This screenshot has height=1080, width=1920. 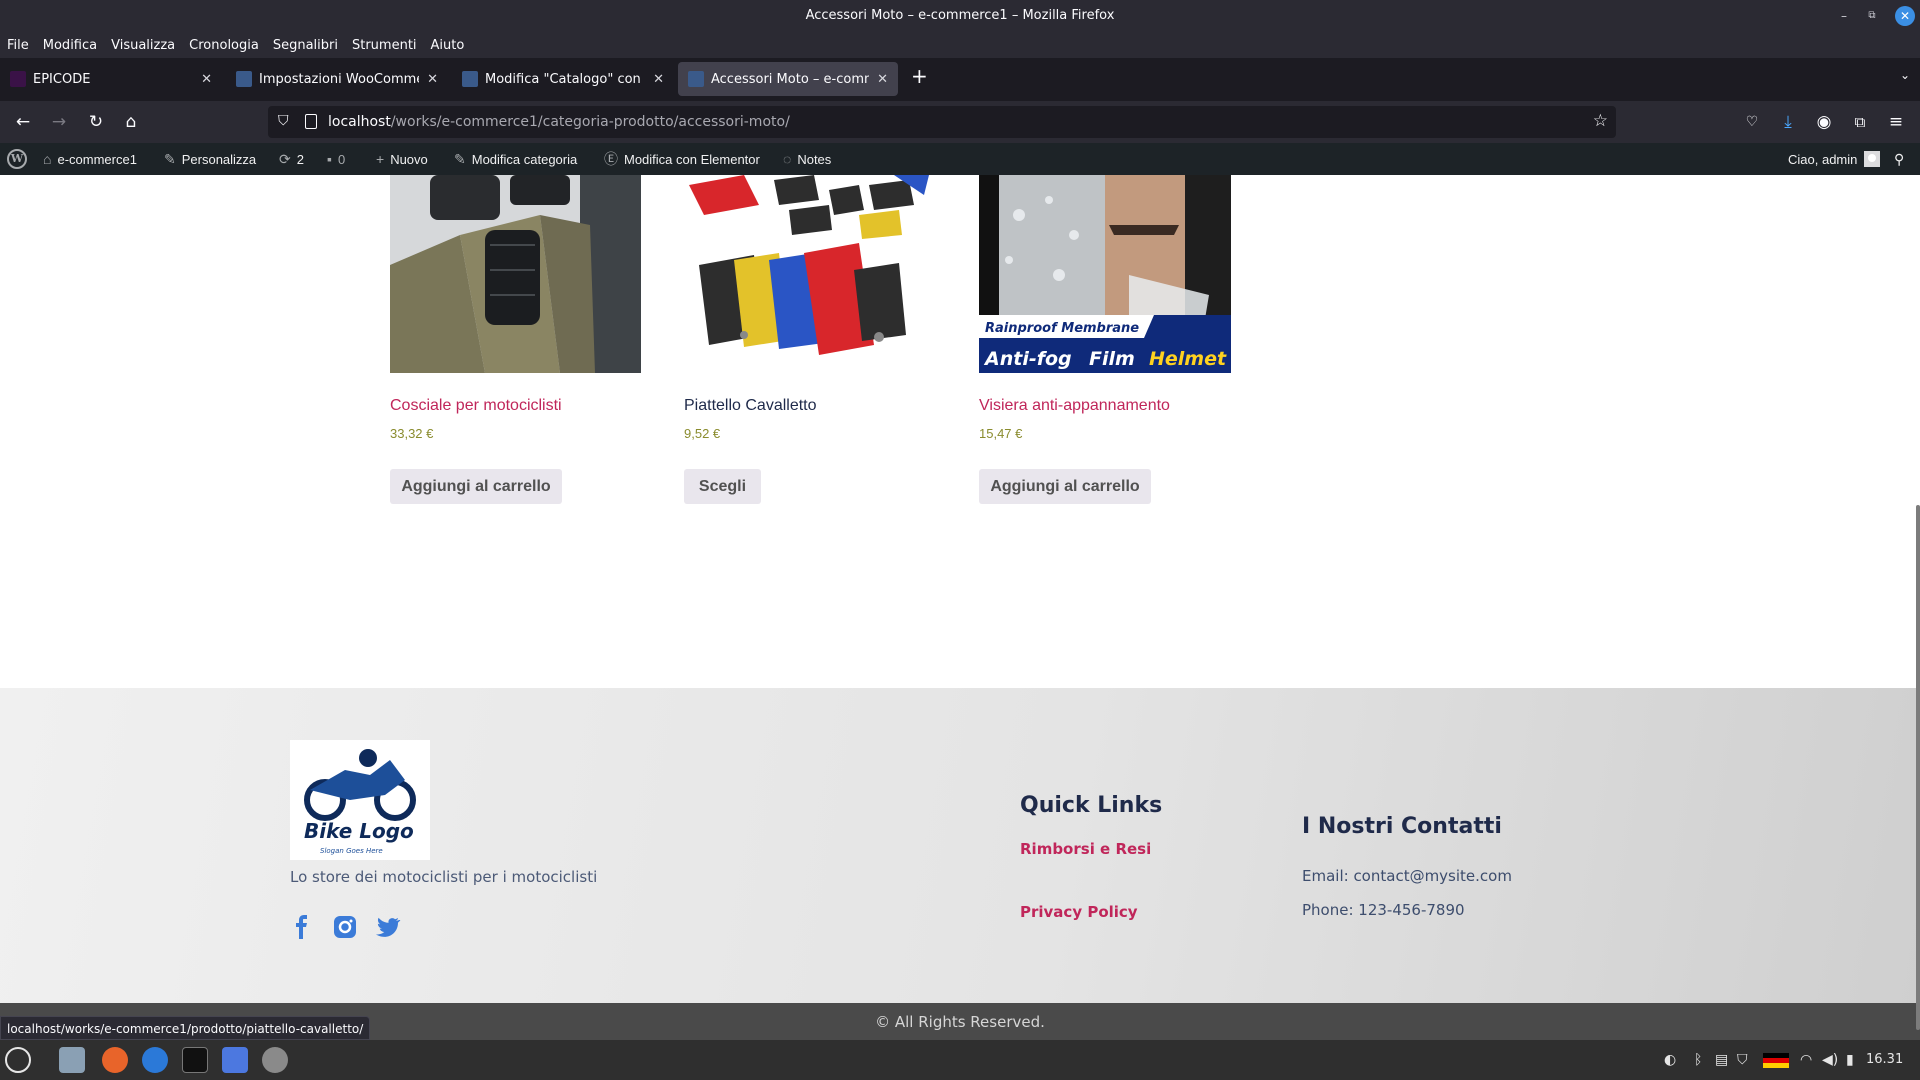 I want to click on tab-woocommerce: Impostazioni WooCommerce ✕, so click(x=337, y=79).